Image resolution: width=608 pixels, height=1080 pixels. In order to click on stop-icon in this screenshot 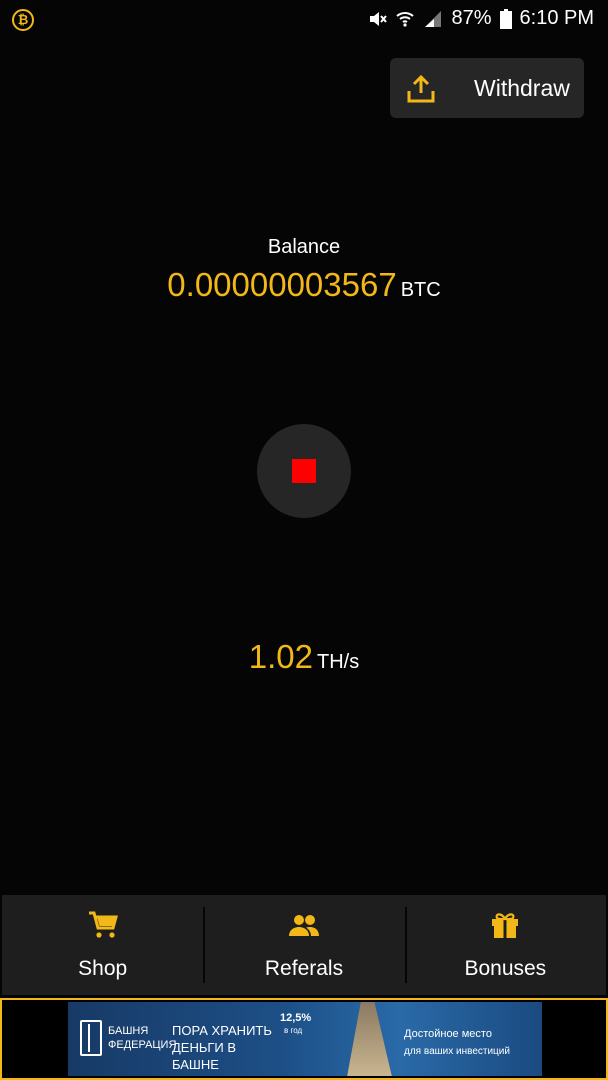, I will do `click(304, 471)`.